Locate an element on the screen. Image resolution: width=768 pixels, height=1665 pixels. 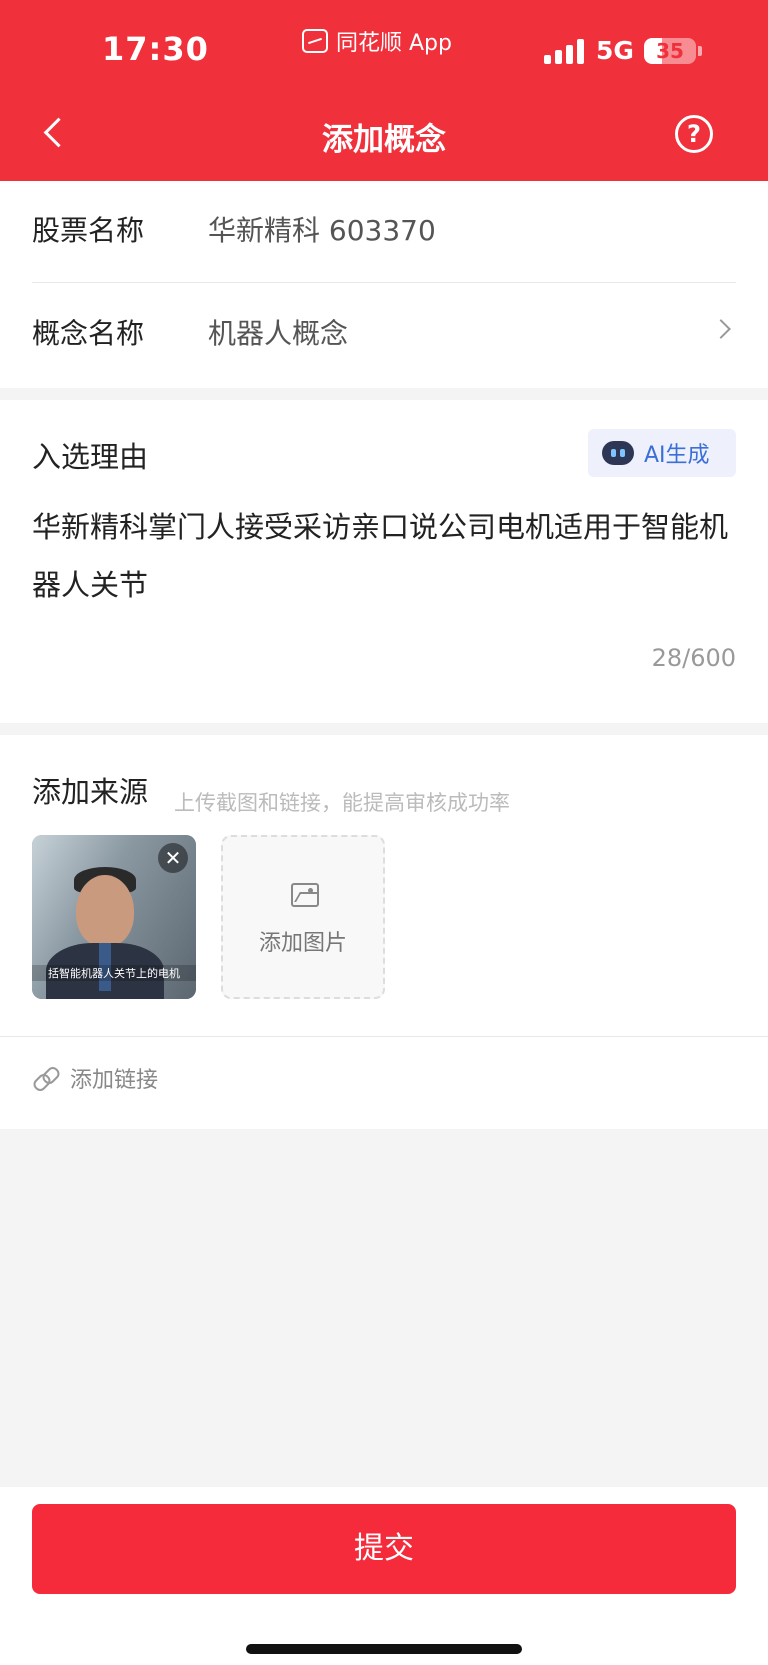
ai-generate-button: AI生成 is located at coordinates (662, 453).